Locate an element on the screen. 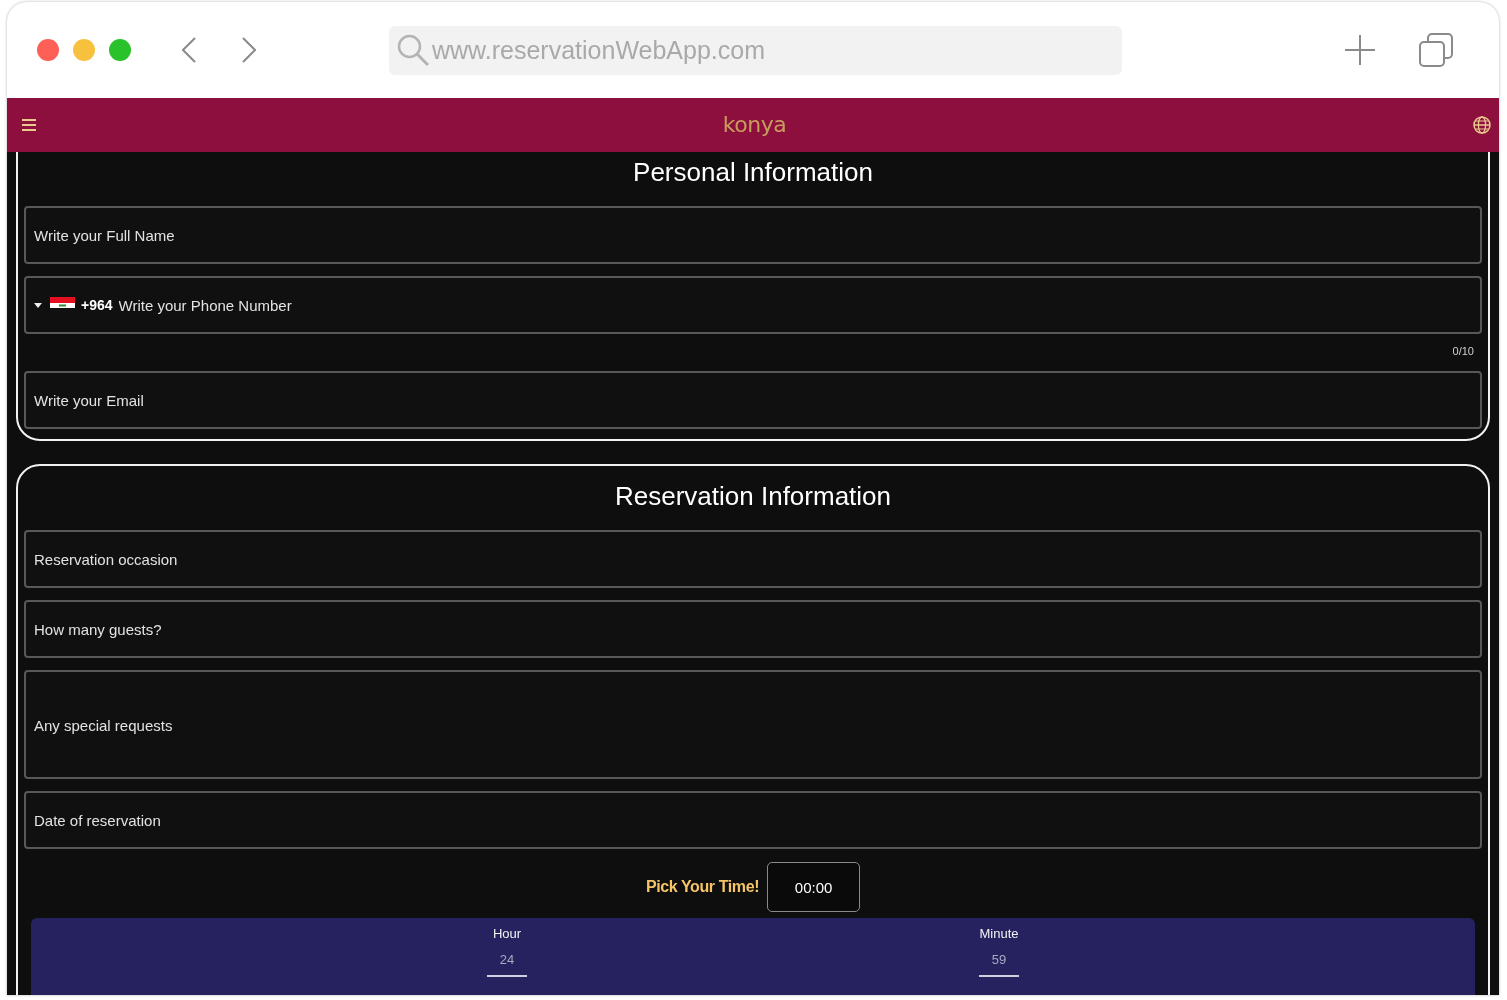  section-title: Personal Information is located at coordinates (753, 172).